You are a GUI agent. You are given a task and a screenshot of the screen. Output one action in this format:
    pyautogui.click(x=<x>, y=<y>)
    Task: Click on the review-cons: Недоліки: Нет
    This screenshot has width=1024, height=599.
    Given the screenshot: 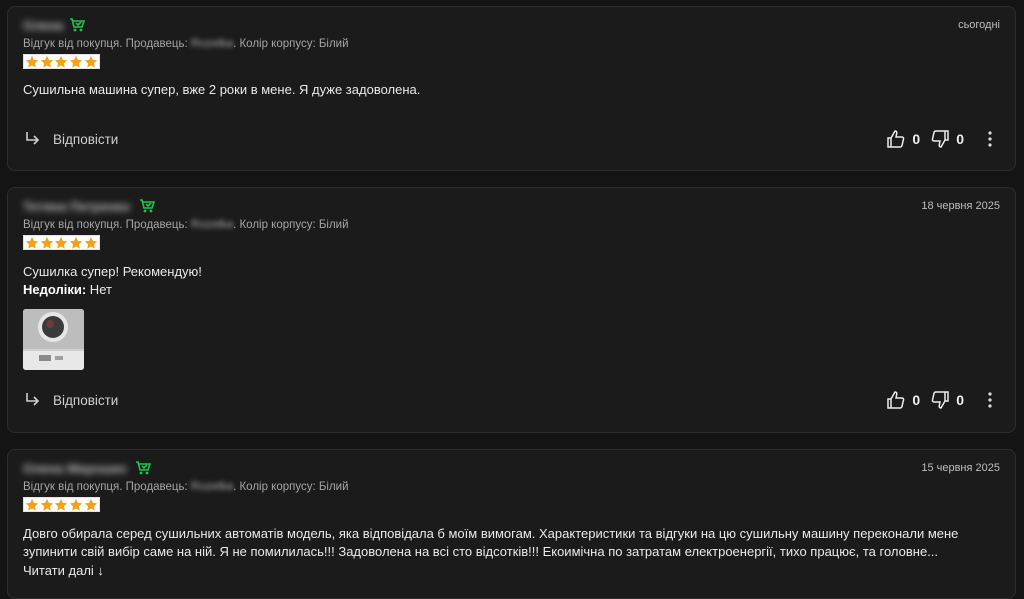 What is the action you would take?
    pyautogui.click(x=67, y=290)
    